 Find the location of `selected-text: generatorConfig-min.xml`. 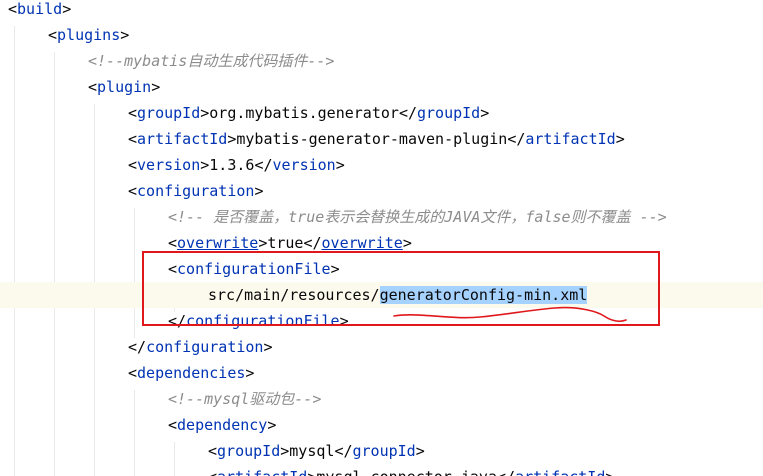

selected-text: generatorConfig-min.xml is located at coordinates (483, 295).